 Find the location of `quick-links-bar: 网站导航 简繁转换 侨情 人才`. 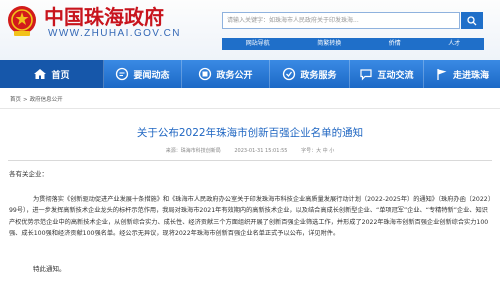

quick-links-bar: 网站导航 简繁转换 侨情 人才 is located at coordinates (353, 44).